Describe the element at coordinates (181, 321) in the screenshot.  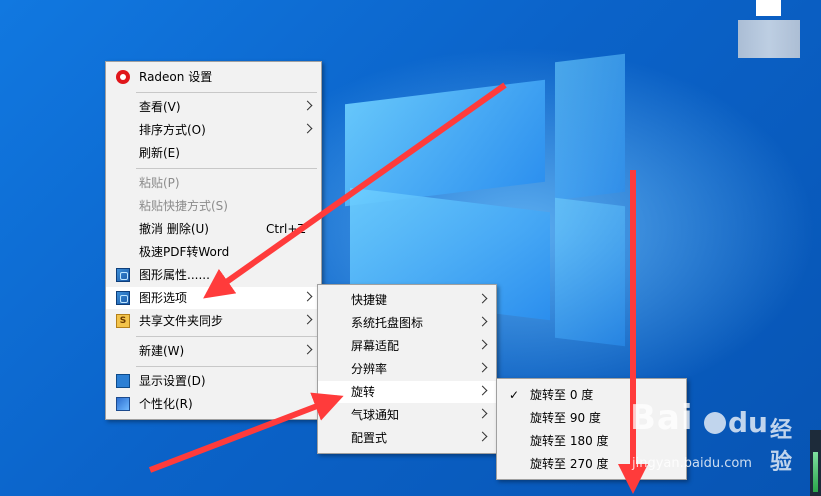
I see `menu-item-label: 共享文件夹同步` at that location.